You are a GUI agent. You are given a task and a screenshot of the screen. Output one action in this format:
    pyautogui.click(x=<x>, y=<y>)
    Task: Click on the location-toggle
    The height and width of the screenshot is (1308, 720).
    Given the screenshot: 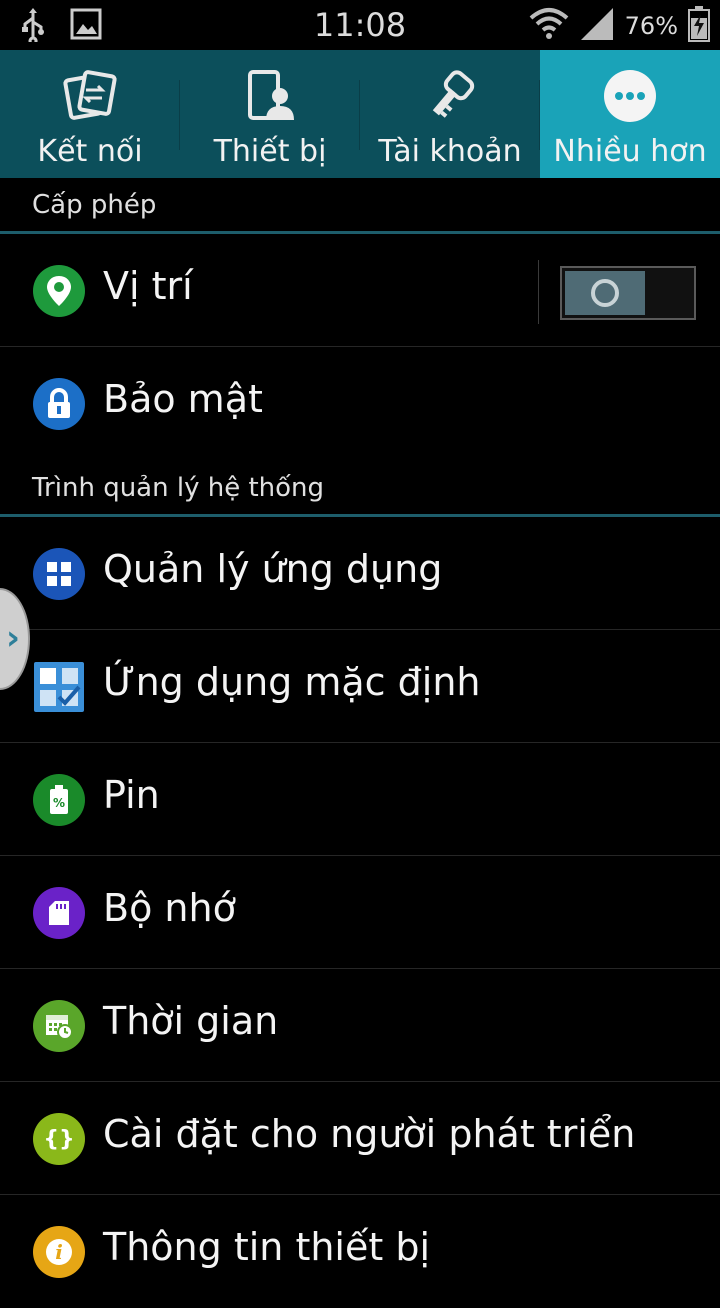 What is the action you would take?
    pyautogui.click(x=628, y=293)
    